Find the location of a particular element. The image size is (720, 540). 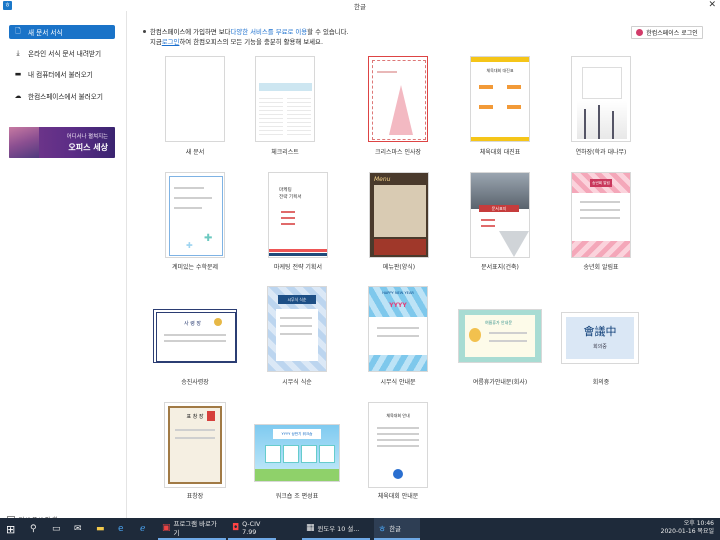

template-thumb-newyear-bamboo is located at coordinates (601, 99).